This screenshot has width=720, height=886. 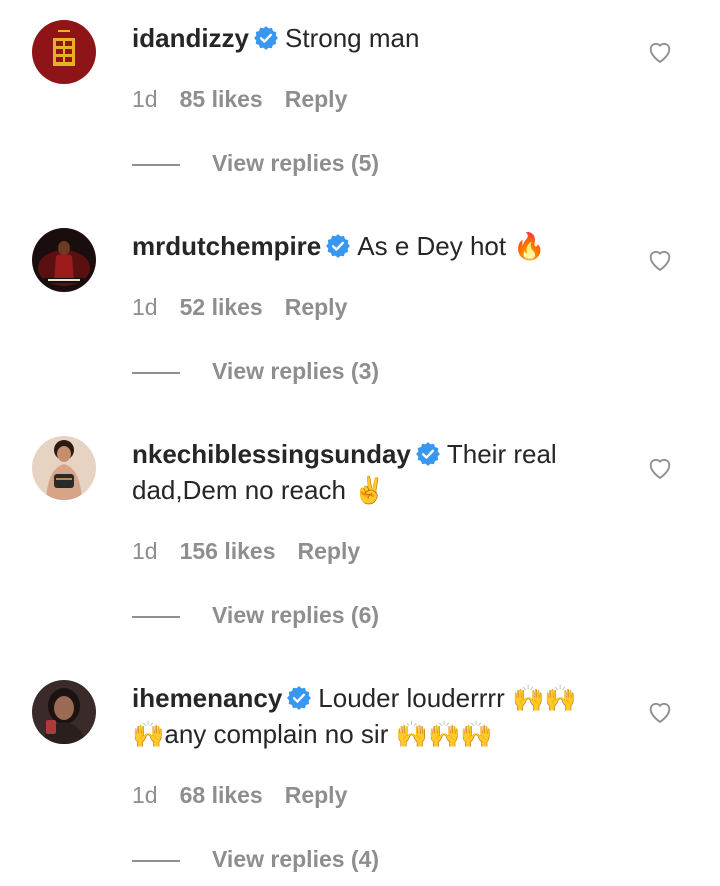 I want to click on comment-text-line1: Louder louderrrr, so click(x=411, y=698).